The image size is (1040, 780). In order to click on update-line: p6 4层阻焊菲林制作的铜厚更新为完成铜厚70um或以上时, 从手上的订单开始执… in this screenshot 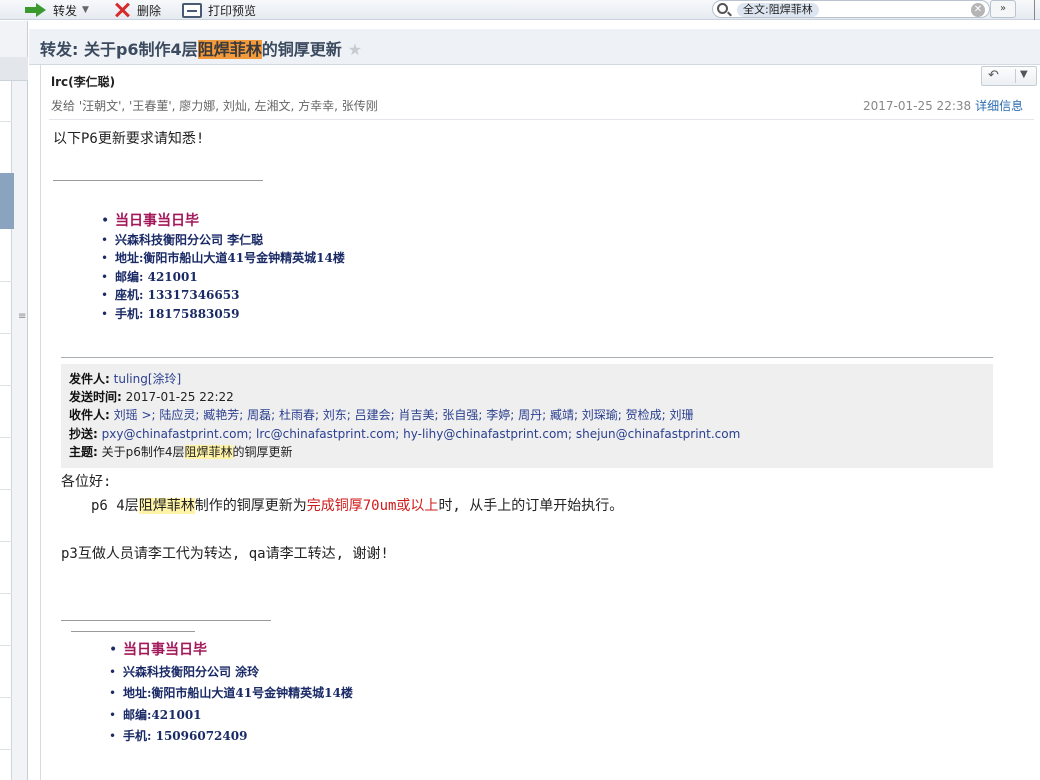, I will do `click(357, 505)`.